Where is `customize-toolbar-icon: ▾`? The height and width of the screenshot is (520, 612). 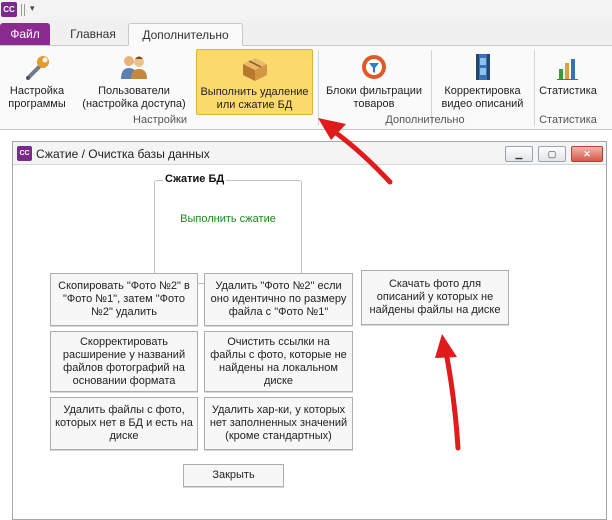
customize-toolbar-icon: ▾ is located at coordinates (32, 8).